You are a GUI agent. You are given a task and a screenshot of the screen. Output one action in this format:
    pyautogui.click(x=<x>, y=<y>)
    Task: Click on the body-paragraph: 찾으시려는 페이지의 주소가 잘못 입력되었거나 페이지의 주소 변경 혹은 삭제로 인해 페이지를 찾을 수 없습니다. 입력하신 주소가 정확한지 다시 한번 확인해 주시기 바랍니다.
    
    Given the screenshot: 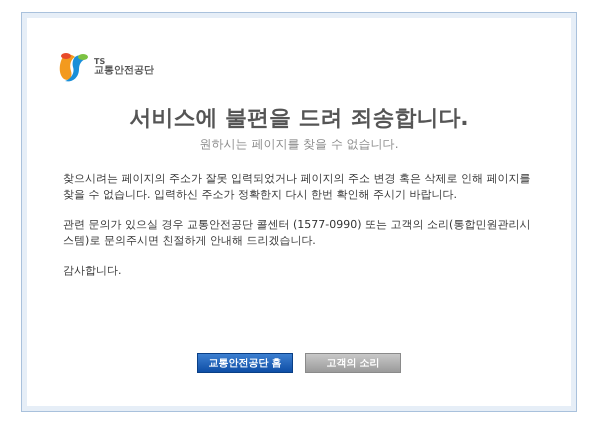 What is the action you would take?
    pyautogui.click(x=297, y=186)
    